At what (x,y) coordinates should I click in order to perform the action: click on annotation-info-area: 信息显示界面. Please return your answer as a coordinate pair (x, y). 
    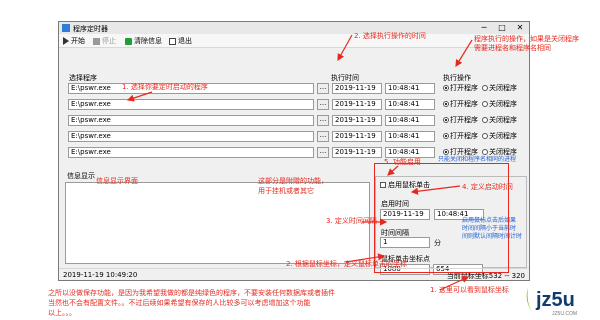
    Looking at the image, I should click on (117, 181).